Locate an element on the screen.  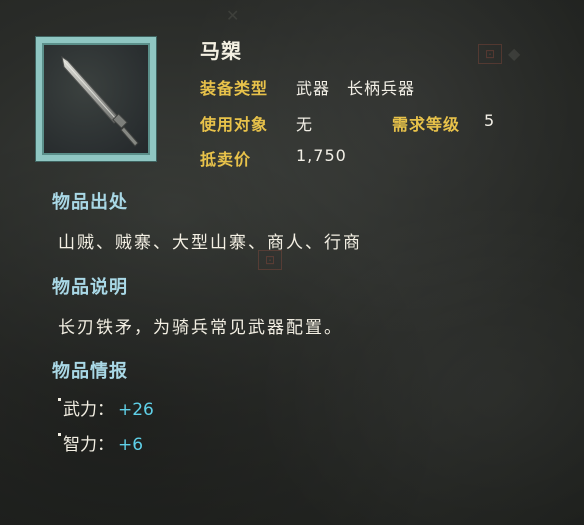
description-title: 物品说明 is located at coordinates (90, 287).